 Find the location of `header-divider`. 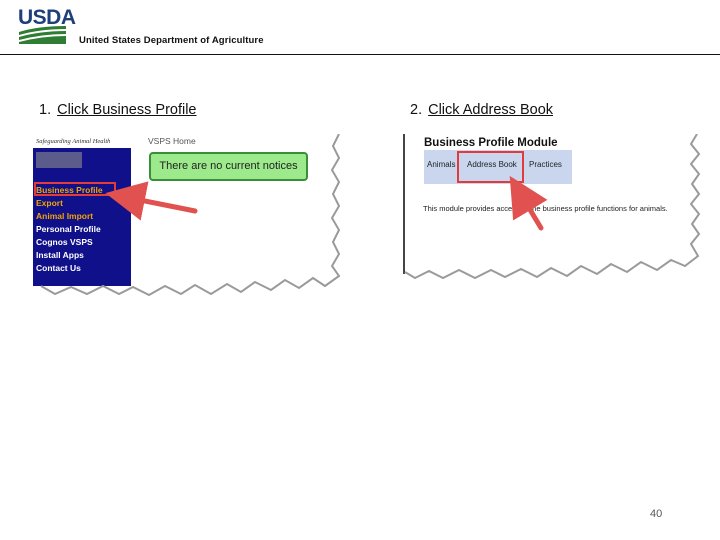

header-divider is located at coordinates (360, 54).